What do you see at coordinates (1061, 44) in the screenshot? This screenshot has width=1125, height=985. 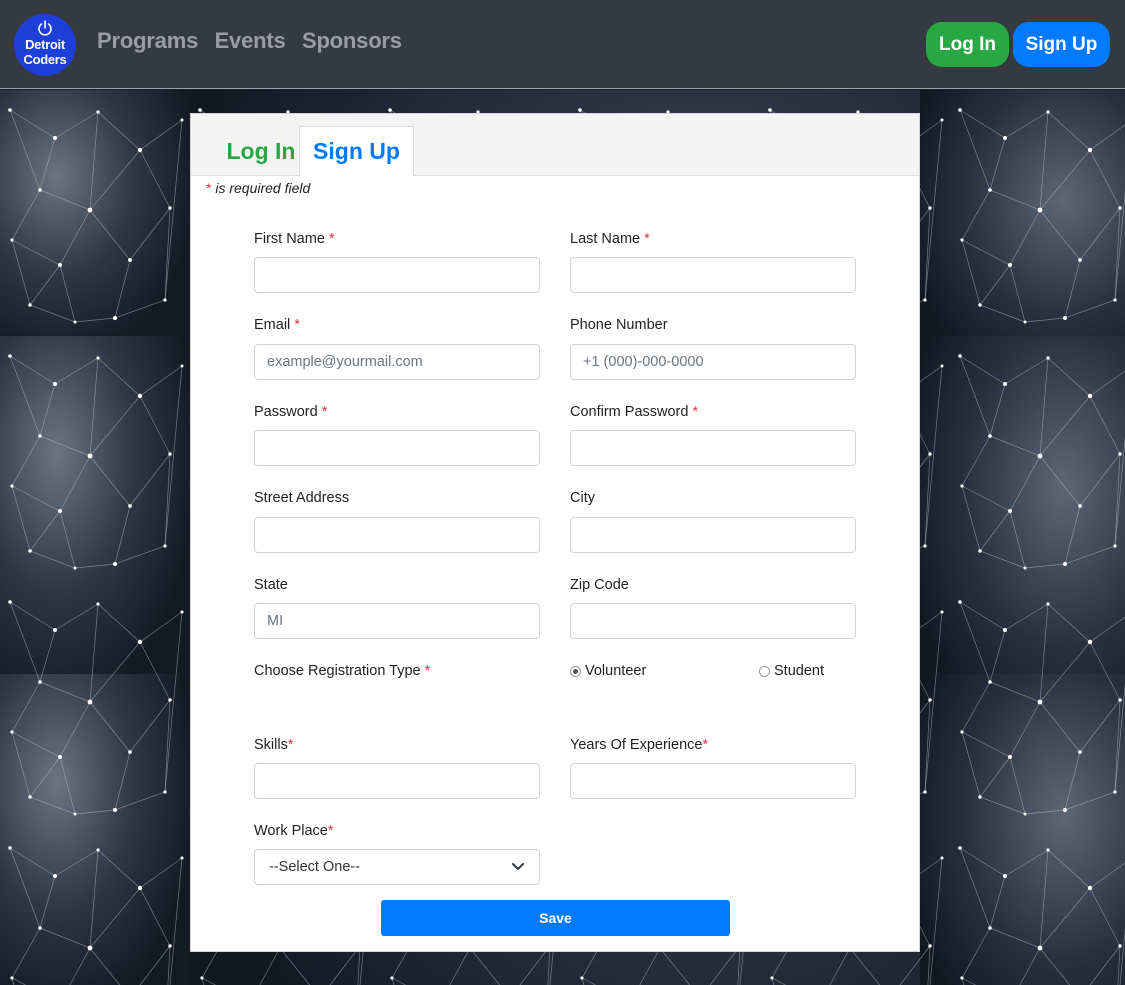 I see `nav-signup-button: Sign Up` at bounding box center [1061, 44].